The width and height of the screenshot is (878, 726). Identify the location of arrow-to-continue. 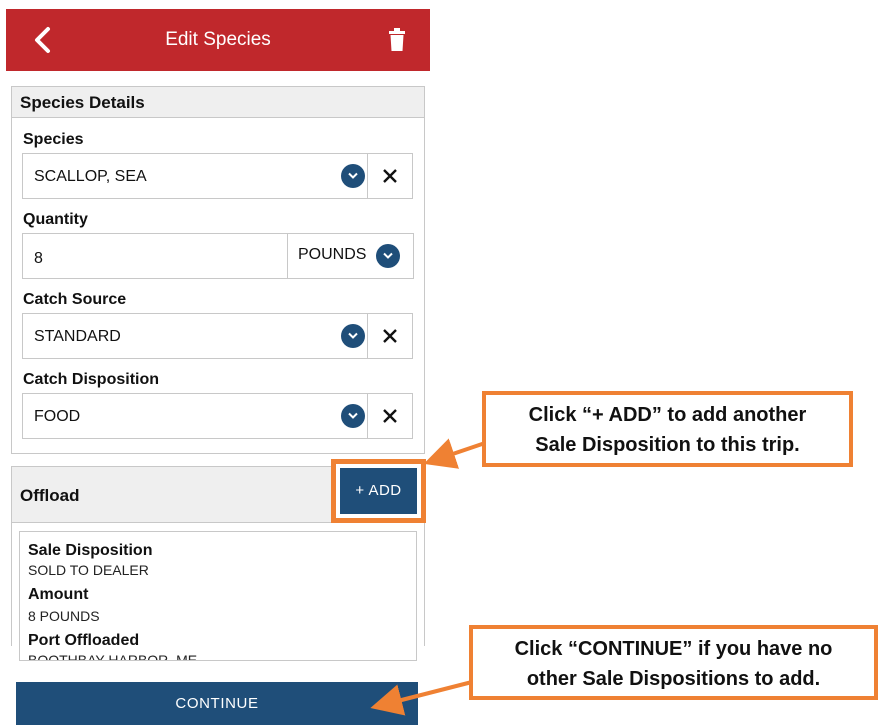
(421, 698).